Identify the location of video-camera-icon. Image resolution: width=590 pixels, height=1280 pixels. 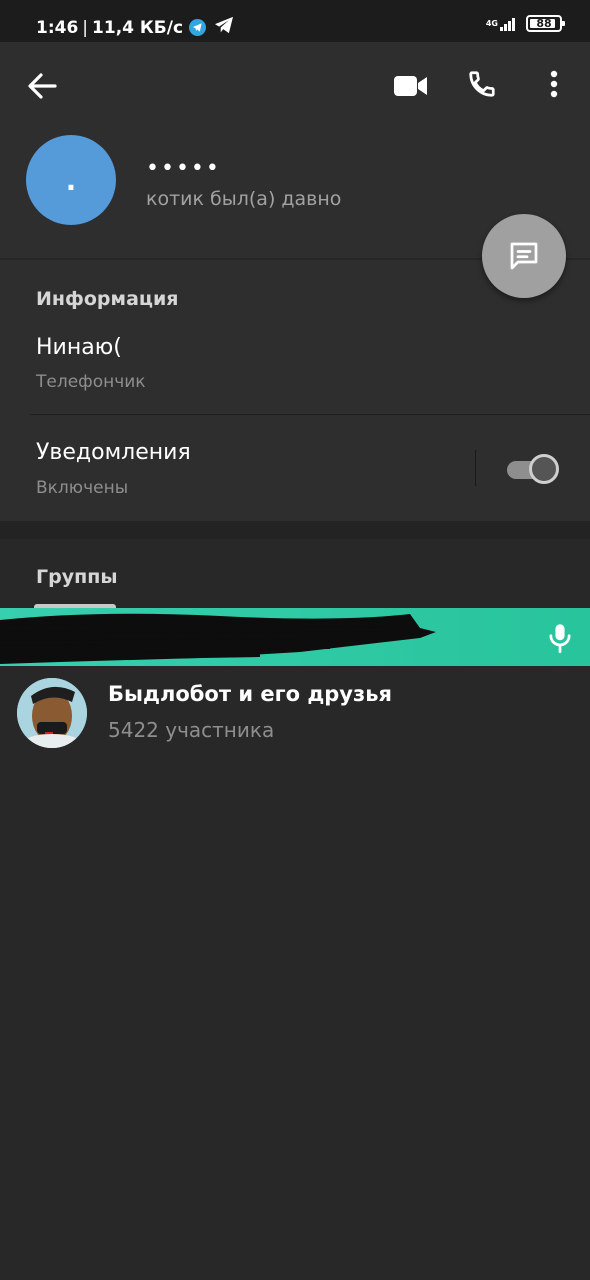
(410, 86).